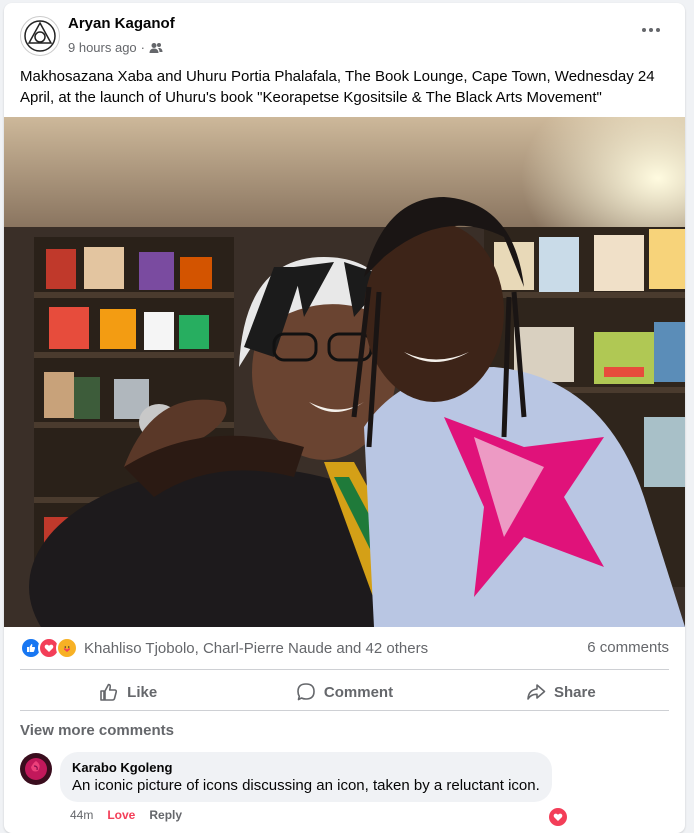  I want to click on share-button: Share, so click(561, 692).